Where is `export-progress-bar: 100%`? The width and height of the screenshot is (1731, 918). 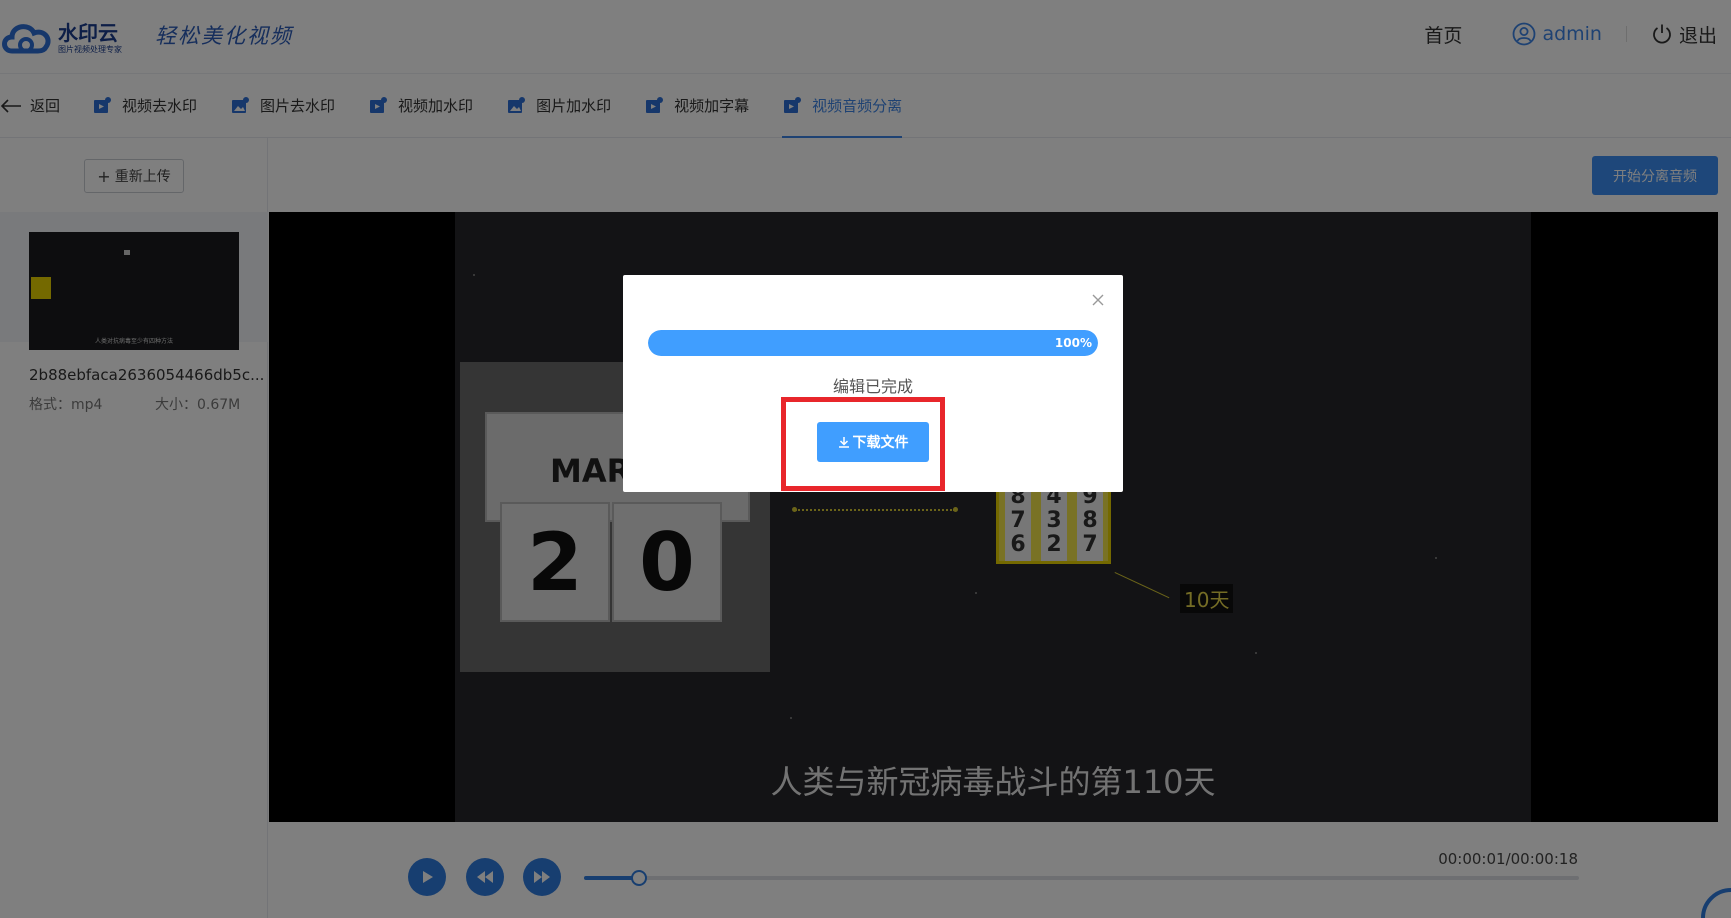 export-progress-bar: 100% is located at coordinates (873, 343).